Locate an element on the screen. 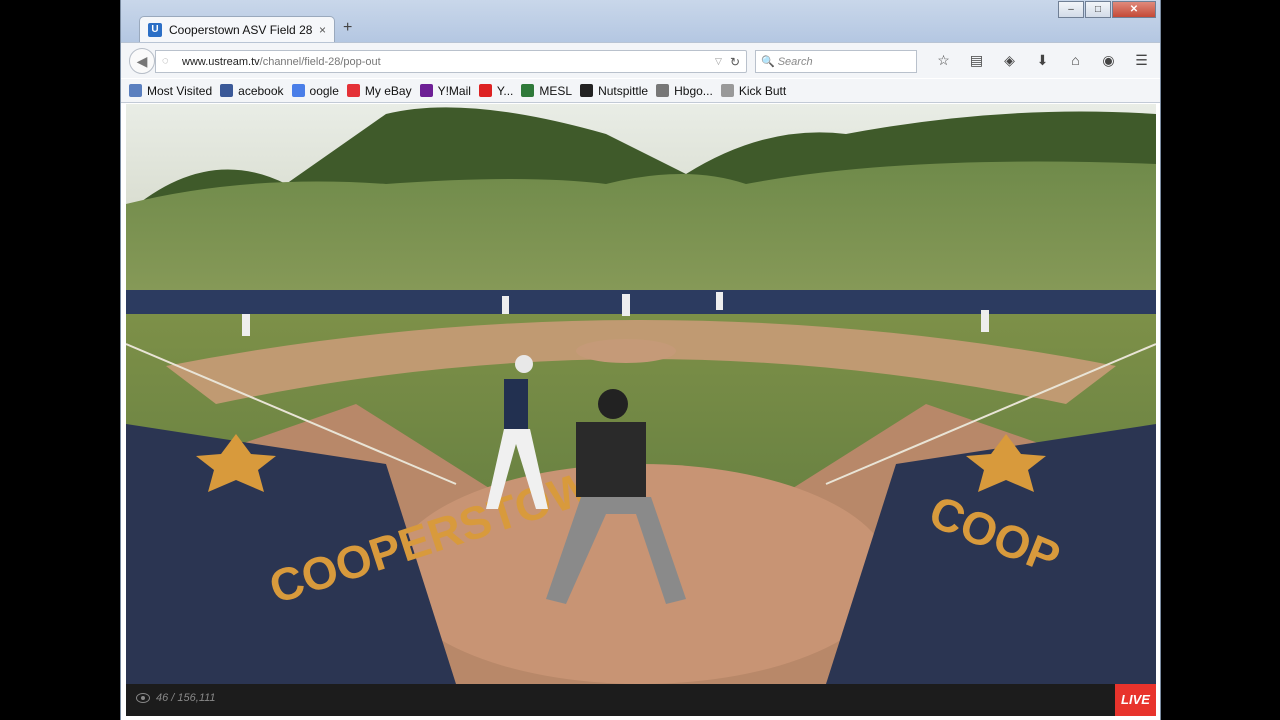  bookmark-item: Most Visited is located at coordinates (170, 91).